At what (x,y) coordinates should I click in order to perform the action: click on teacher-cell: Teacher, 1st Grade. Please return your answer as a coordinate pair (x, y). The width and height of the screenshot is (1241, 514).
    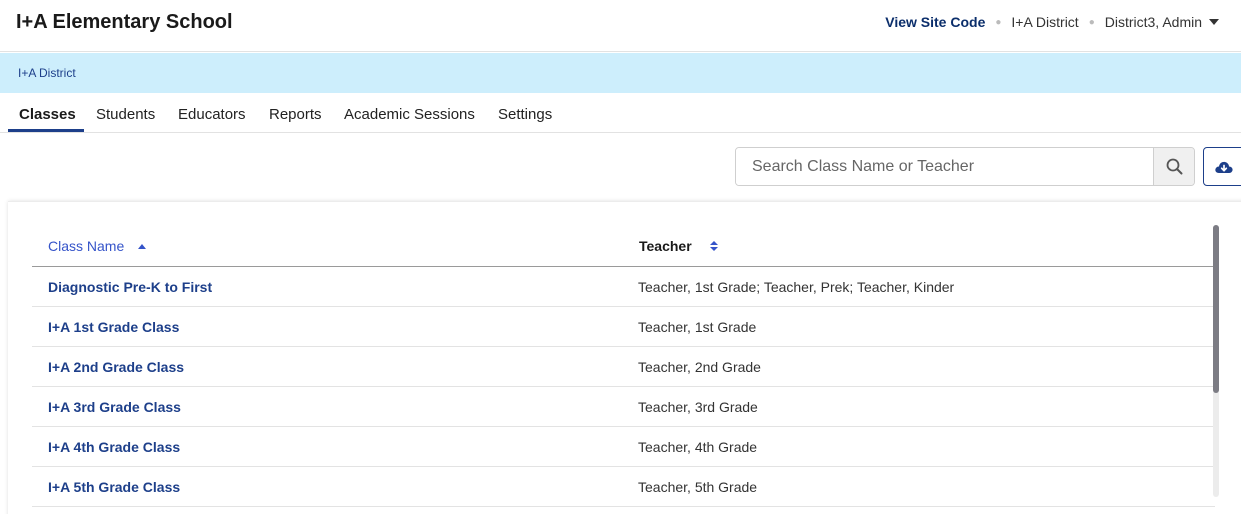
    Looking at the image, I should click on (697, 327).